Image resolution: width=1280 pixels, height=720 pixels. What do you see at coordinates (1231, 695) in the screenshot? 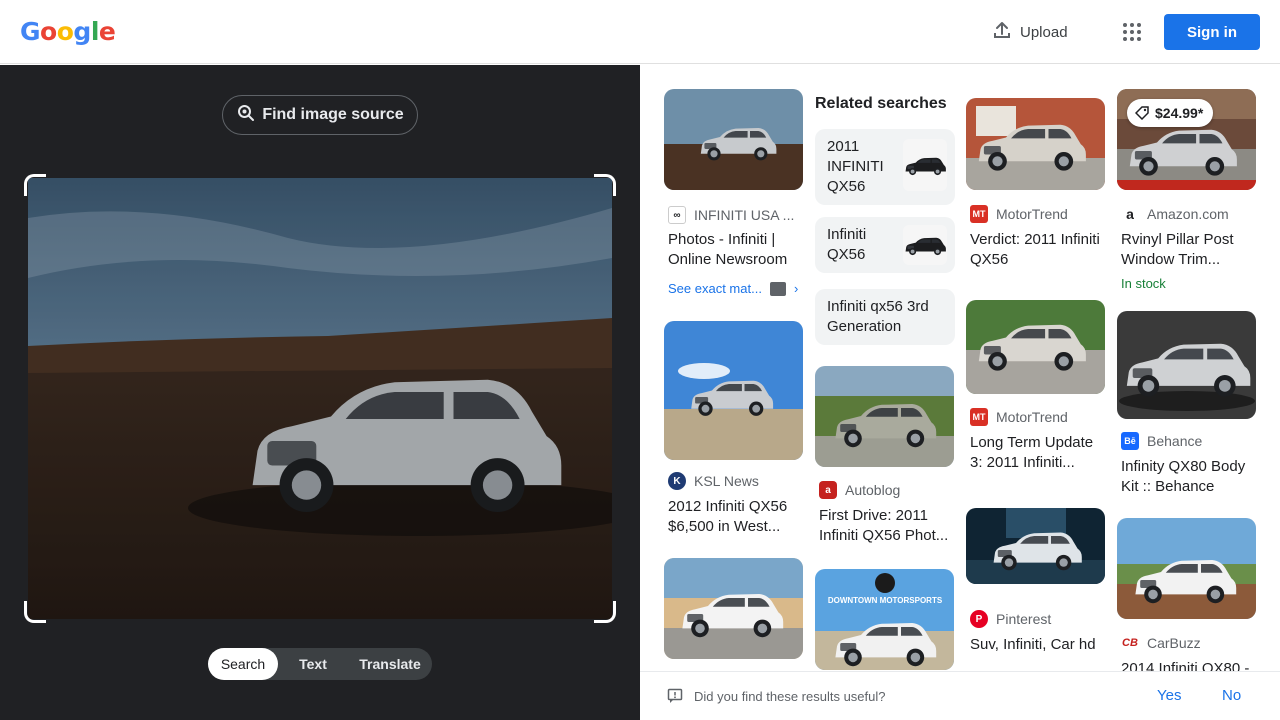
I see `feedback-no-button: No` at bounding box center [1231, 695].